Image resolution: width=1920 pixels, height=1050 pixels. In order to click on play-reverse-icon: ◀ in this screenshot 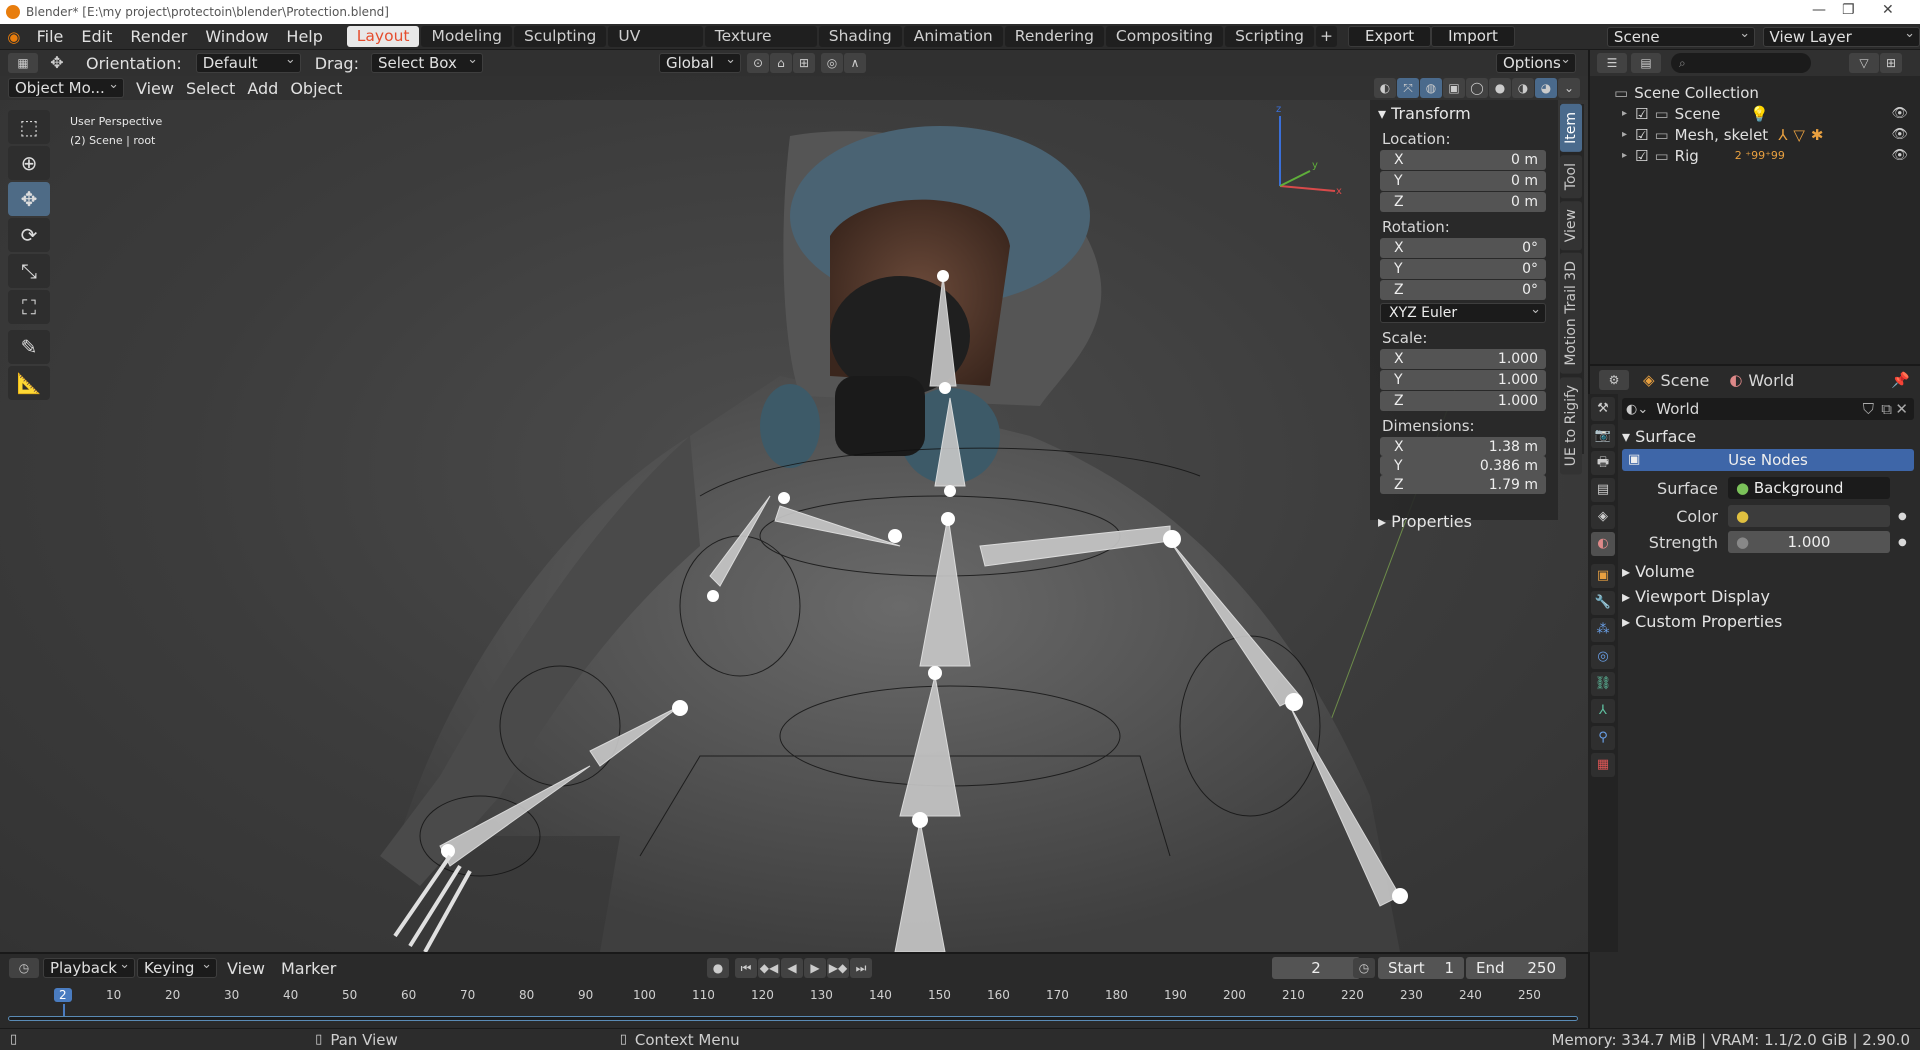, I will do `click(792, 968)`.